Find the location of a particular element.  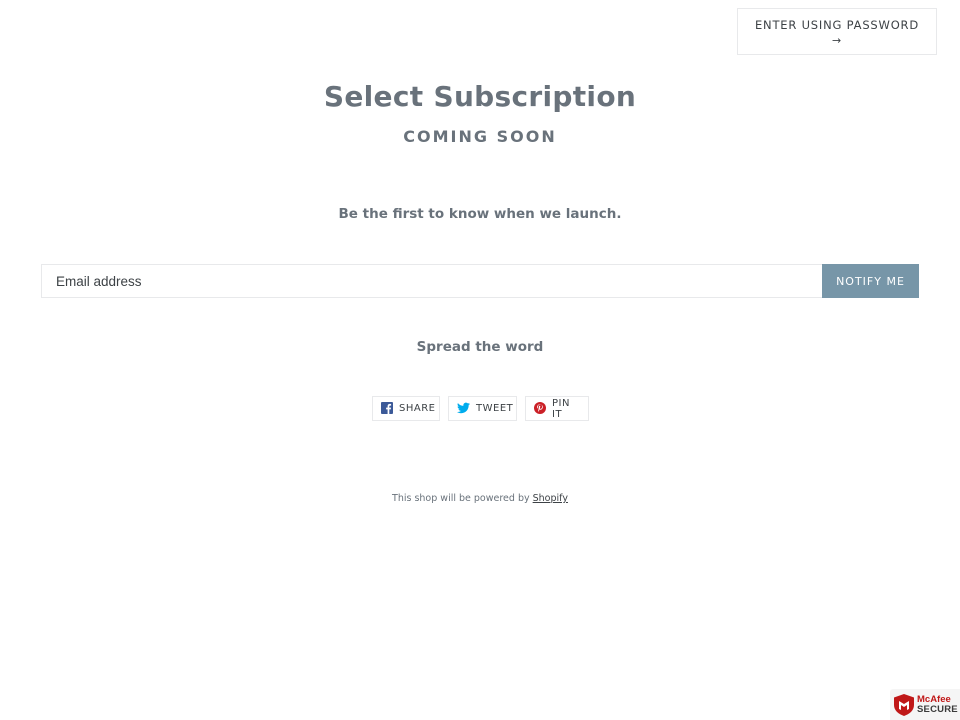

launch-tagline: Be the first to know when we launch. is located at coordinates (480, 214).